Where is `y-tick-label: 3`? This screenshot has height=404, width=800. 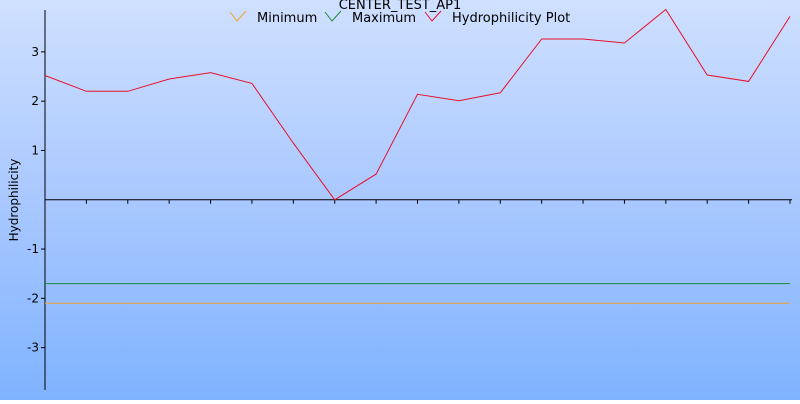 y-tick-label: 3 is located at coordinates (35, 52).